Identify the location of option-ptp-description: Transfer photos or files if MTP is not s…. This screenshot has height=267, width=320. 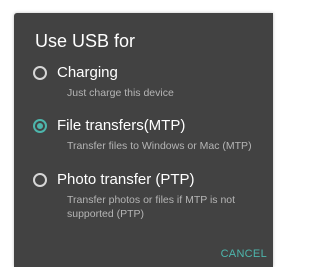
(151, 207).